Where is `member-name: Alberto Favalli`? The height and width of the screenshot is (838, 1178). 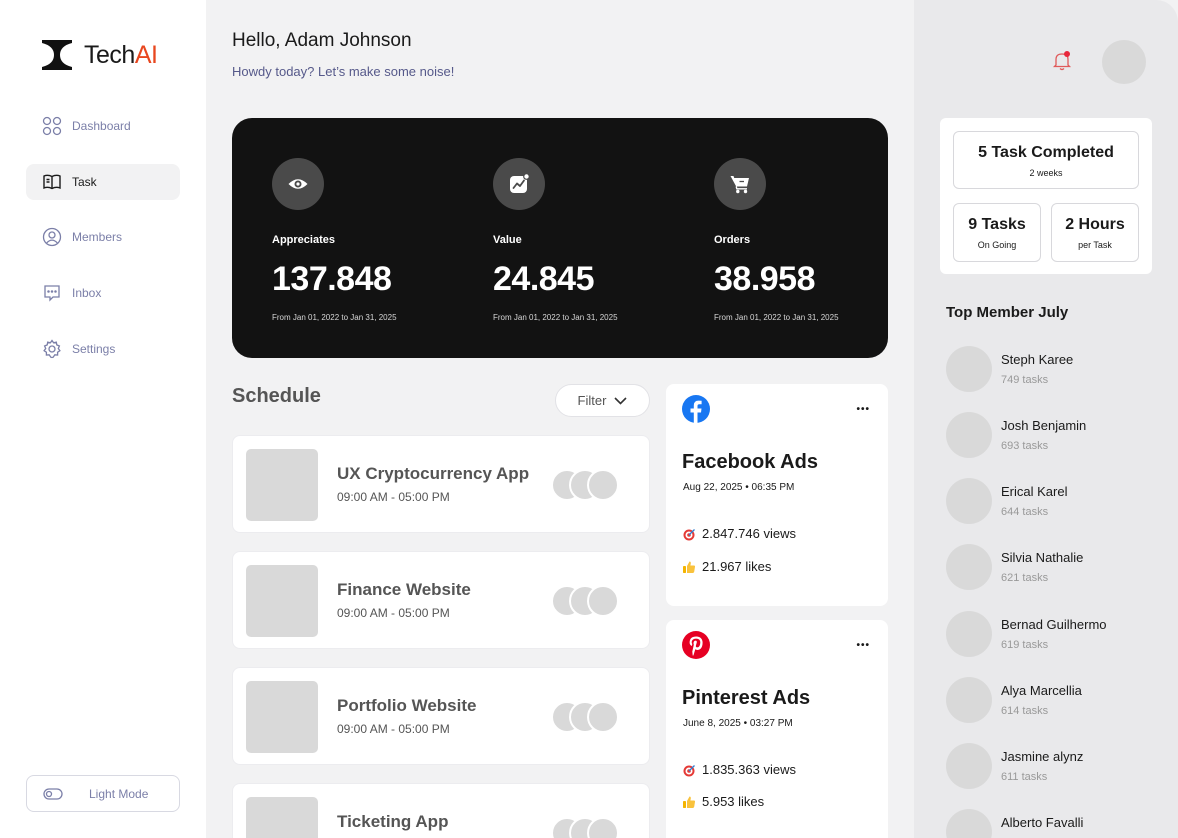 member-name: Alberto Favalli is located at coordinates (1042, 822).